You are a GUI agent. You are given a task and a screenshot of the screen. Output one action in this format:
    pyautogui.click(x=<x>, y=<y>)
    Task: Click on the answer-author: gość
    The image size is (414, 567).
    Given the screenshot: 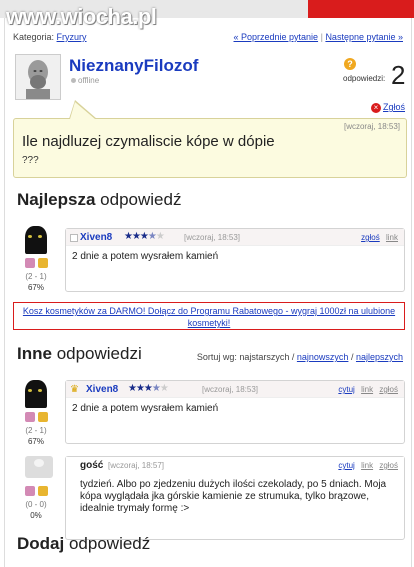 What is the action you would take?
    pyautogui.click(x=92, y=465)
    